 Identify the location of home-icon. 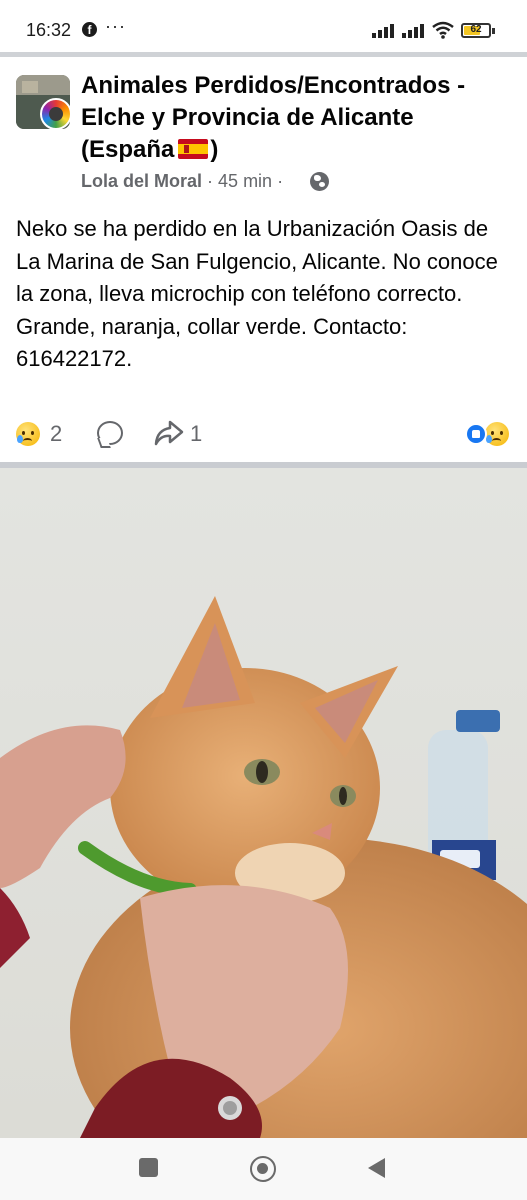
(263, 1169).